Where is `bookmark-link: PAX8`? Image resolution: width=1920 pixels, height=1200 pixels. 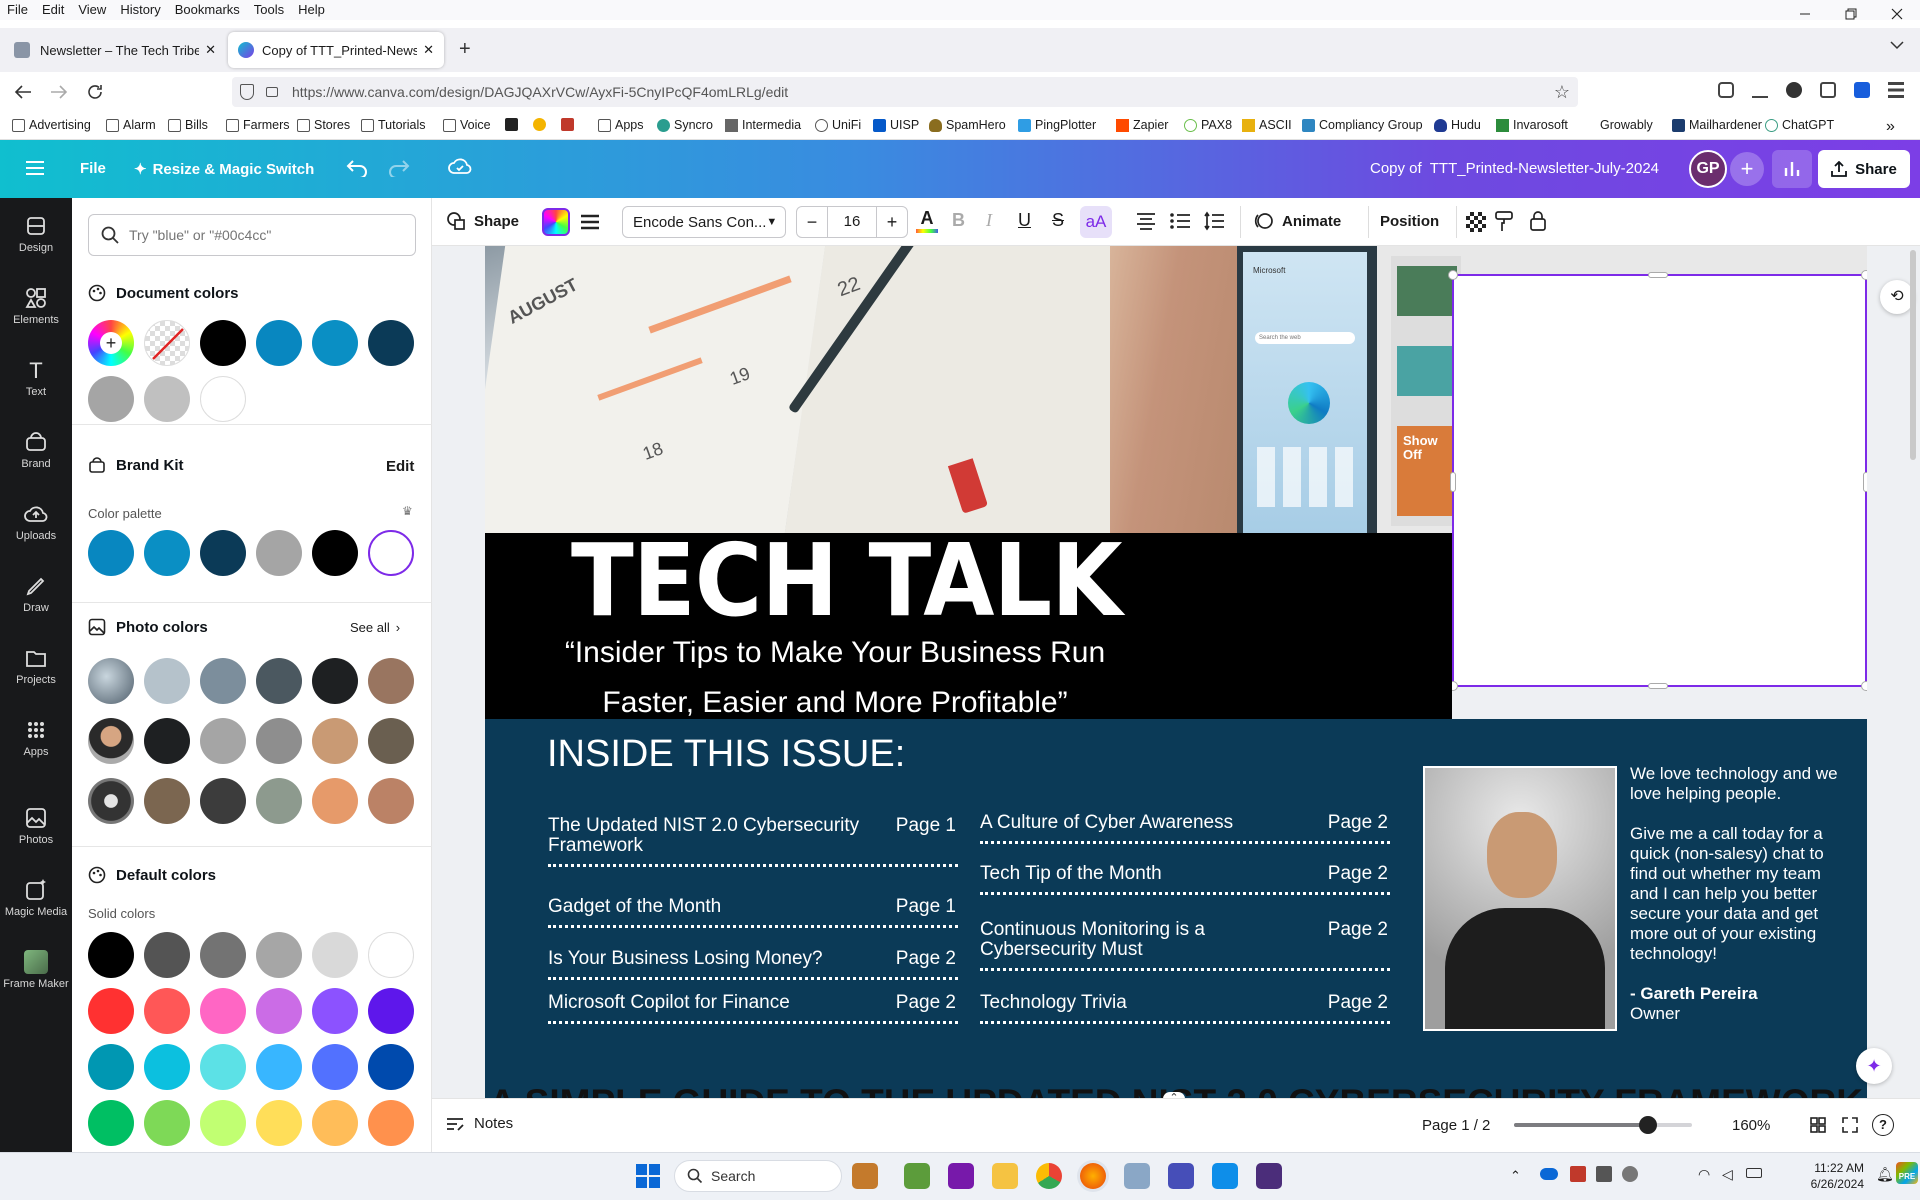 bookmark-link: PAX8 is located at coordinates (1208, 125).